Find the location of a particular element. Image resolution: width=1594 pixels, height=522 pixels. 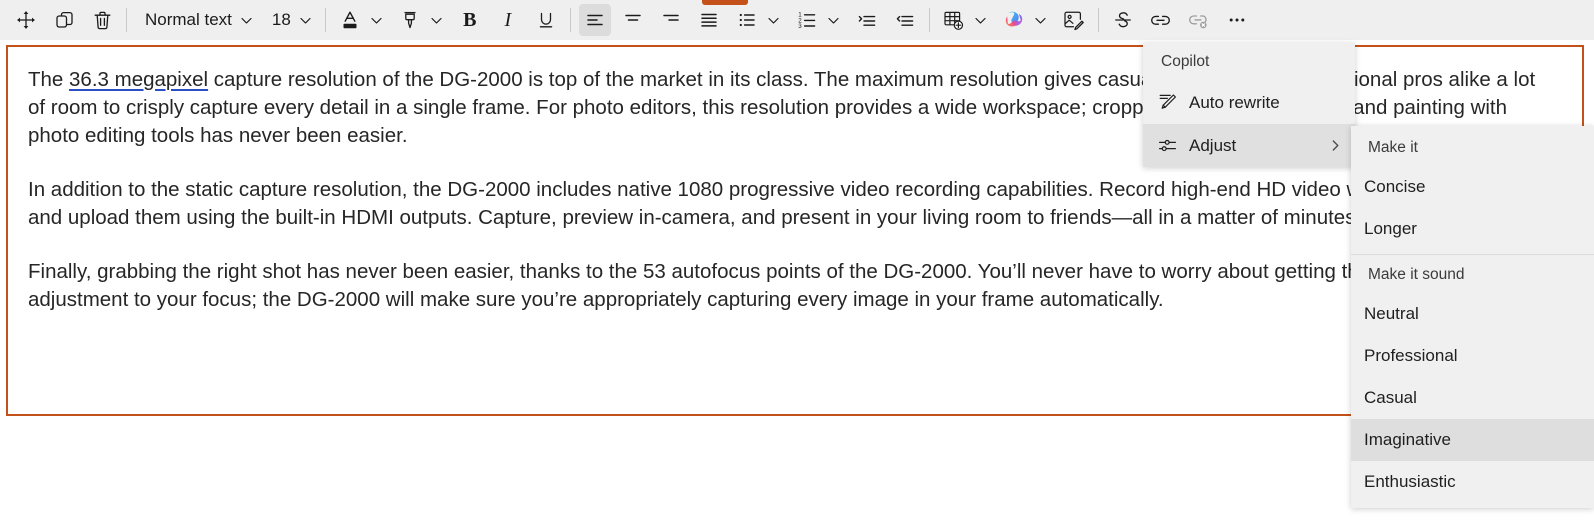

decrease-indent-icon is located at coordinates (905, 20).